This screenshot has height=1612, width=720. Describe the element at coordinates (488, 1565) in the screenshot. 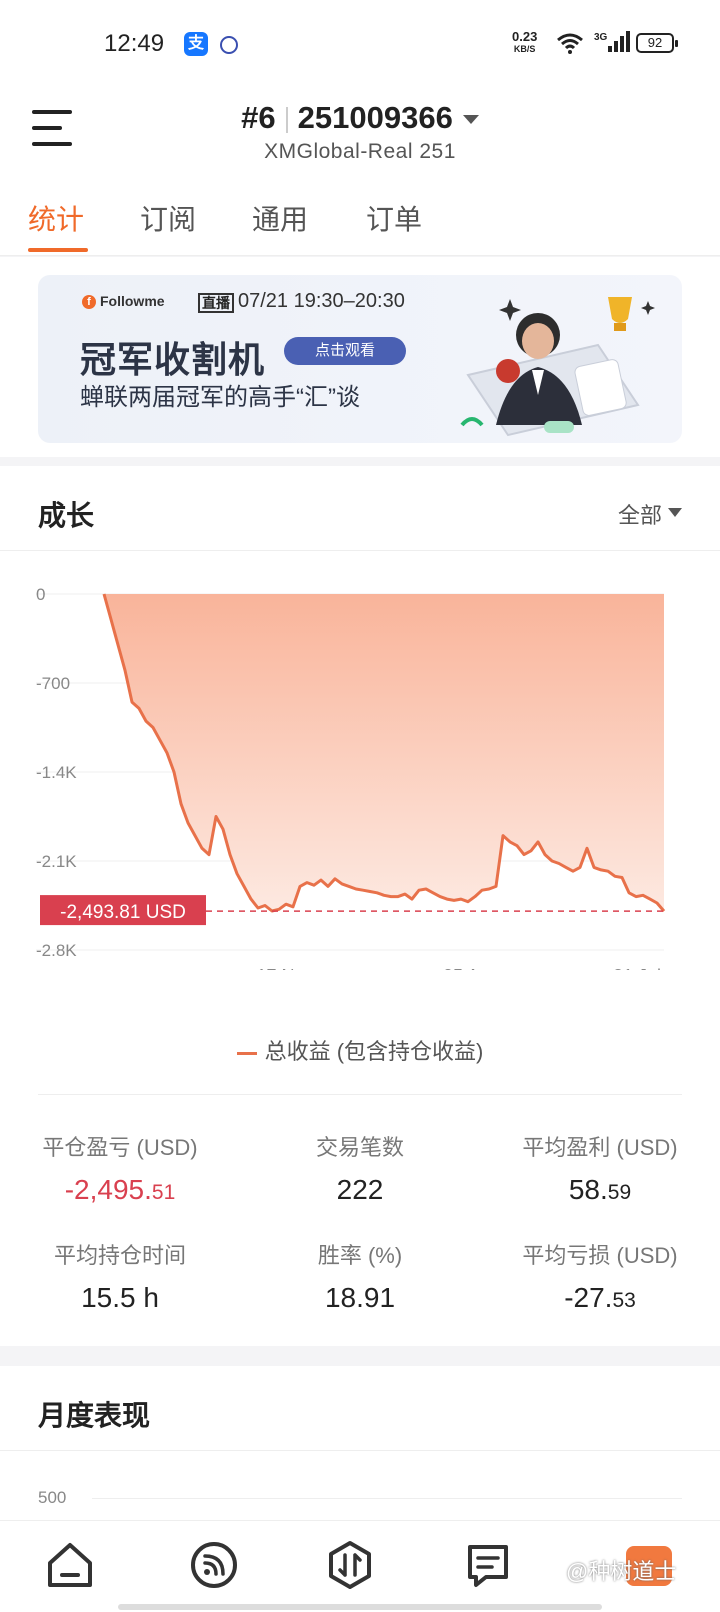

I see `messages-icon` at that location.